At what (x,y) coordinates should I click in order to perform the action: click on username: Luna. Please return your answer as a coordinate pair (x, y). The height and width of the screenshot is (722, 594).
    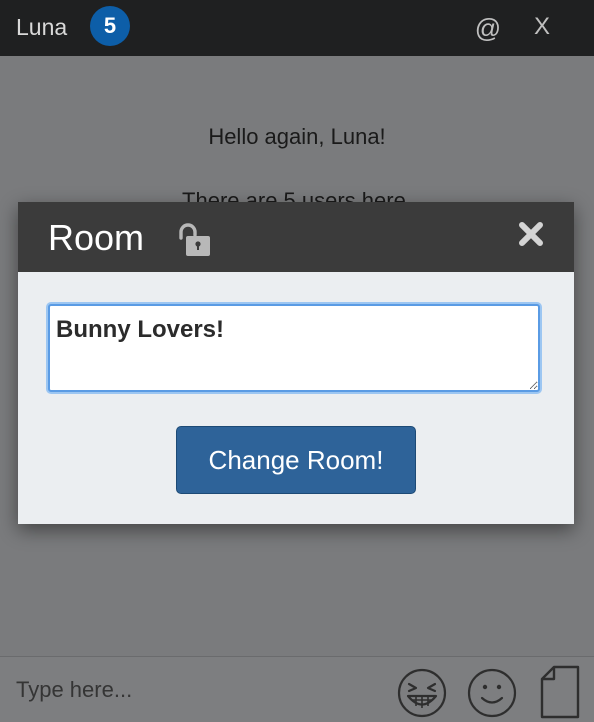
    Looking at the image, I should click on (42, 27).